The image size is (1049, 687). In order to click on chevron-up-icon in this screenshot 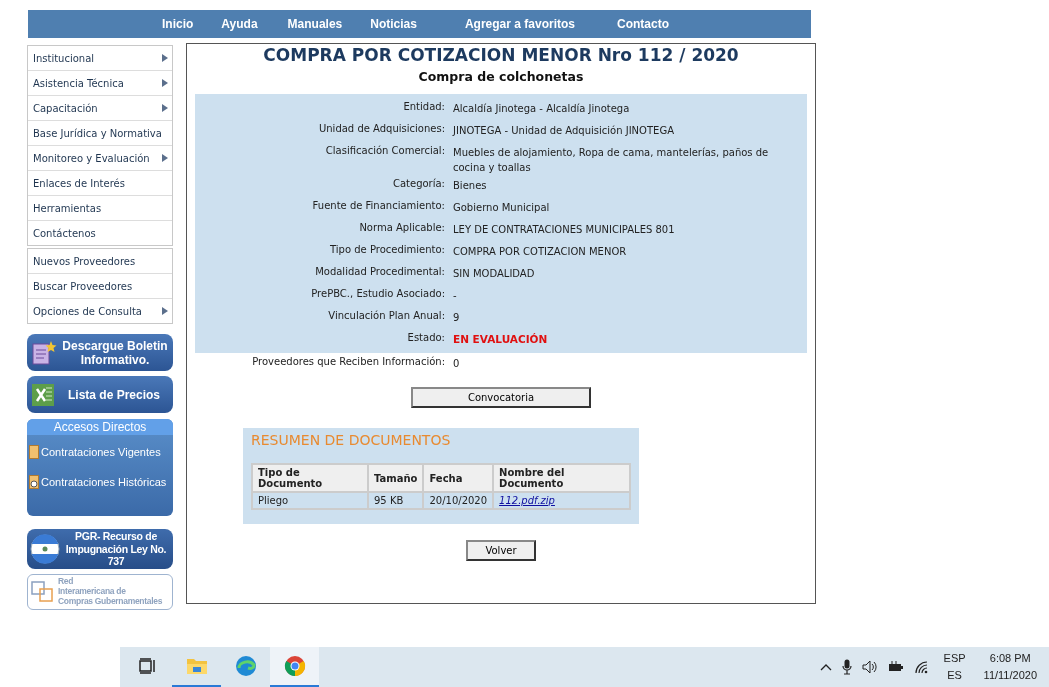, I will do `click(825, 667)`.